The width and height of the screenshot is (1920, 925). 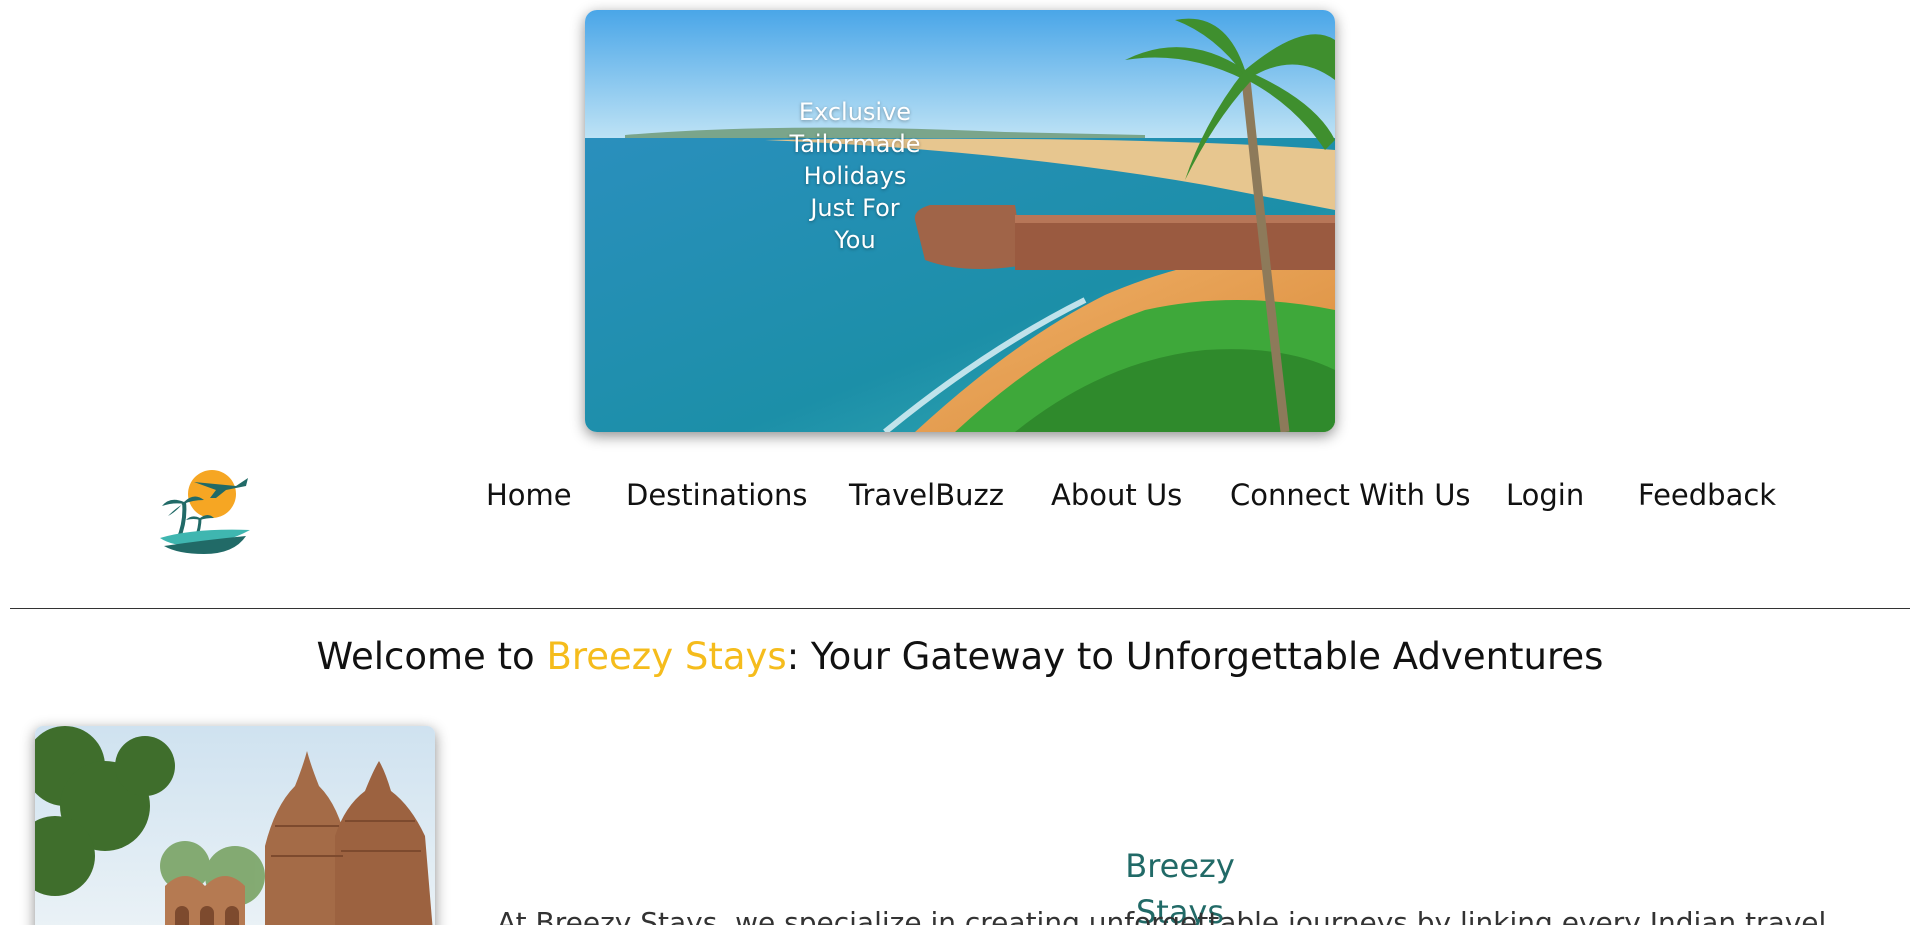 What do you see at coordinates (1350, 495) in the screenshot?
I see `nav-connect-with-us: Connect With Us` at bounding box center [1350, 495].